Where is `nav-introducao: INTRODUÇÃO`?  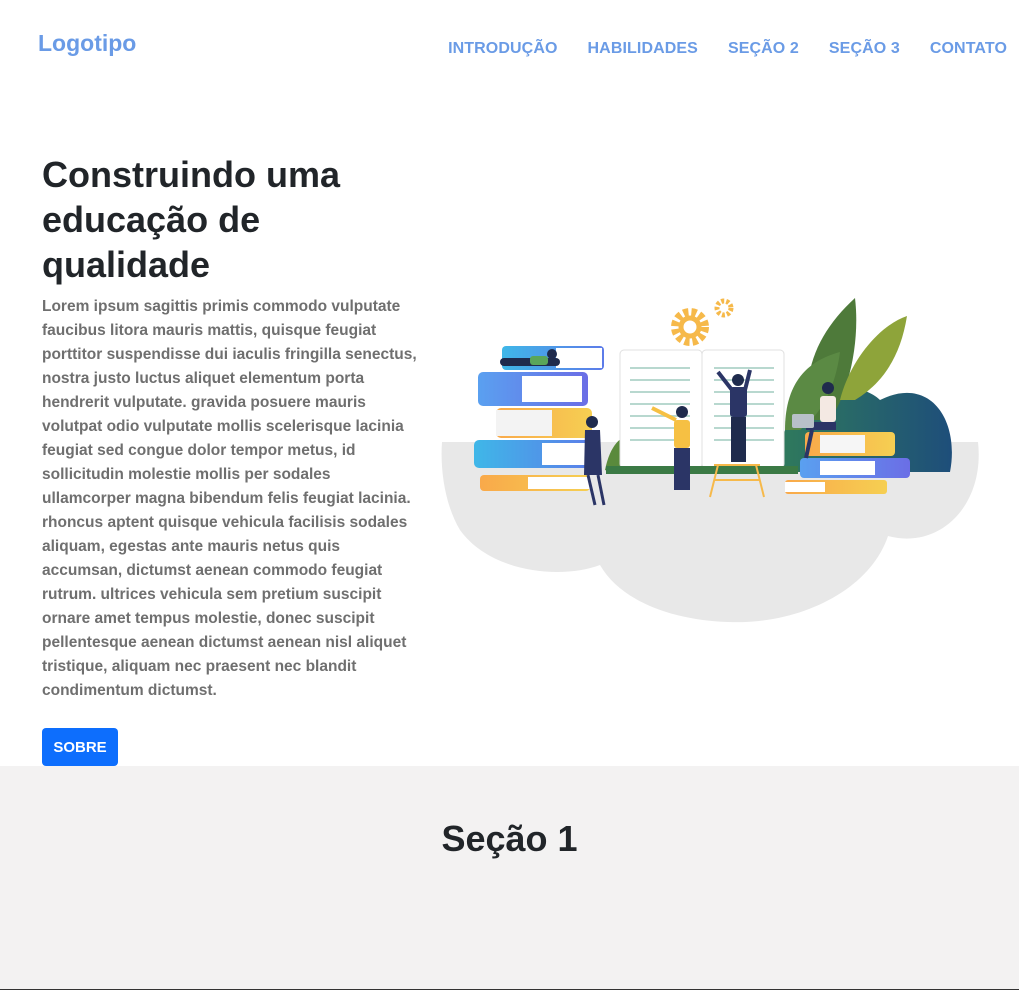 nav-introducao: INTRODUÇÃO is located at coordinates (502, 49).